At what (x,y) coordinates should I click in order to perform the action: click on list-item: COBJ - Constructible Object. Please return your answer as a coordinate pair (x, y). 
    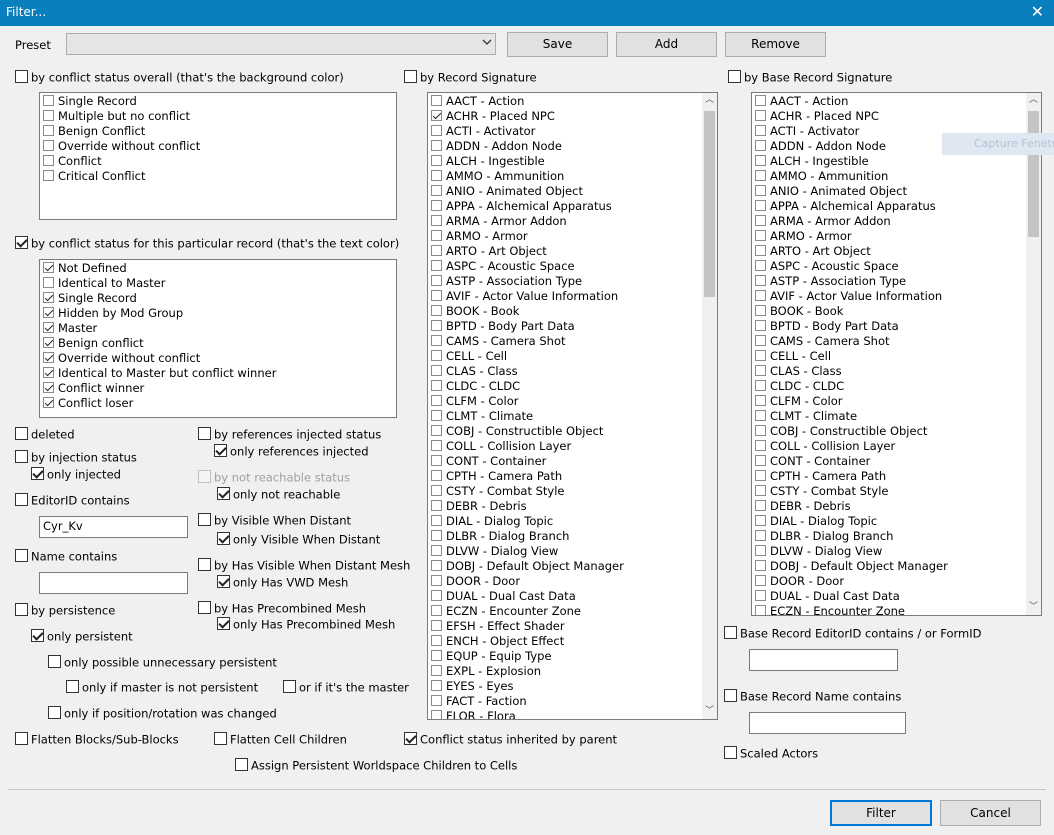
    Looking at the image, I should click on (572, 431).